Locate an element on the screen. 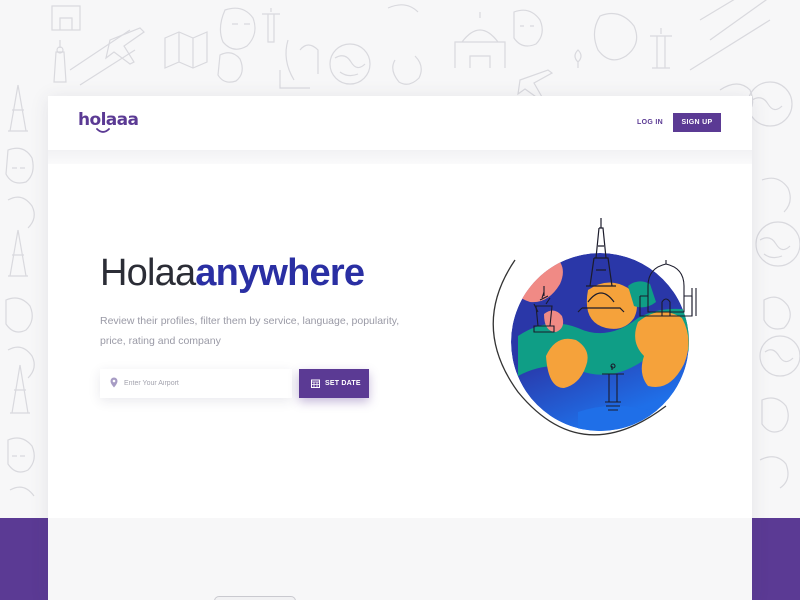 The width and height of the screenshot is (800, 600). lower-section is located at coordinates (400, 559).